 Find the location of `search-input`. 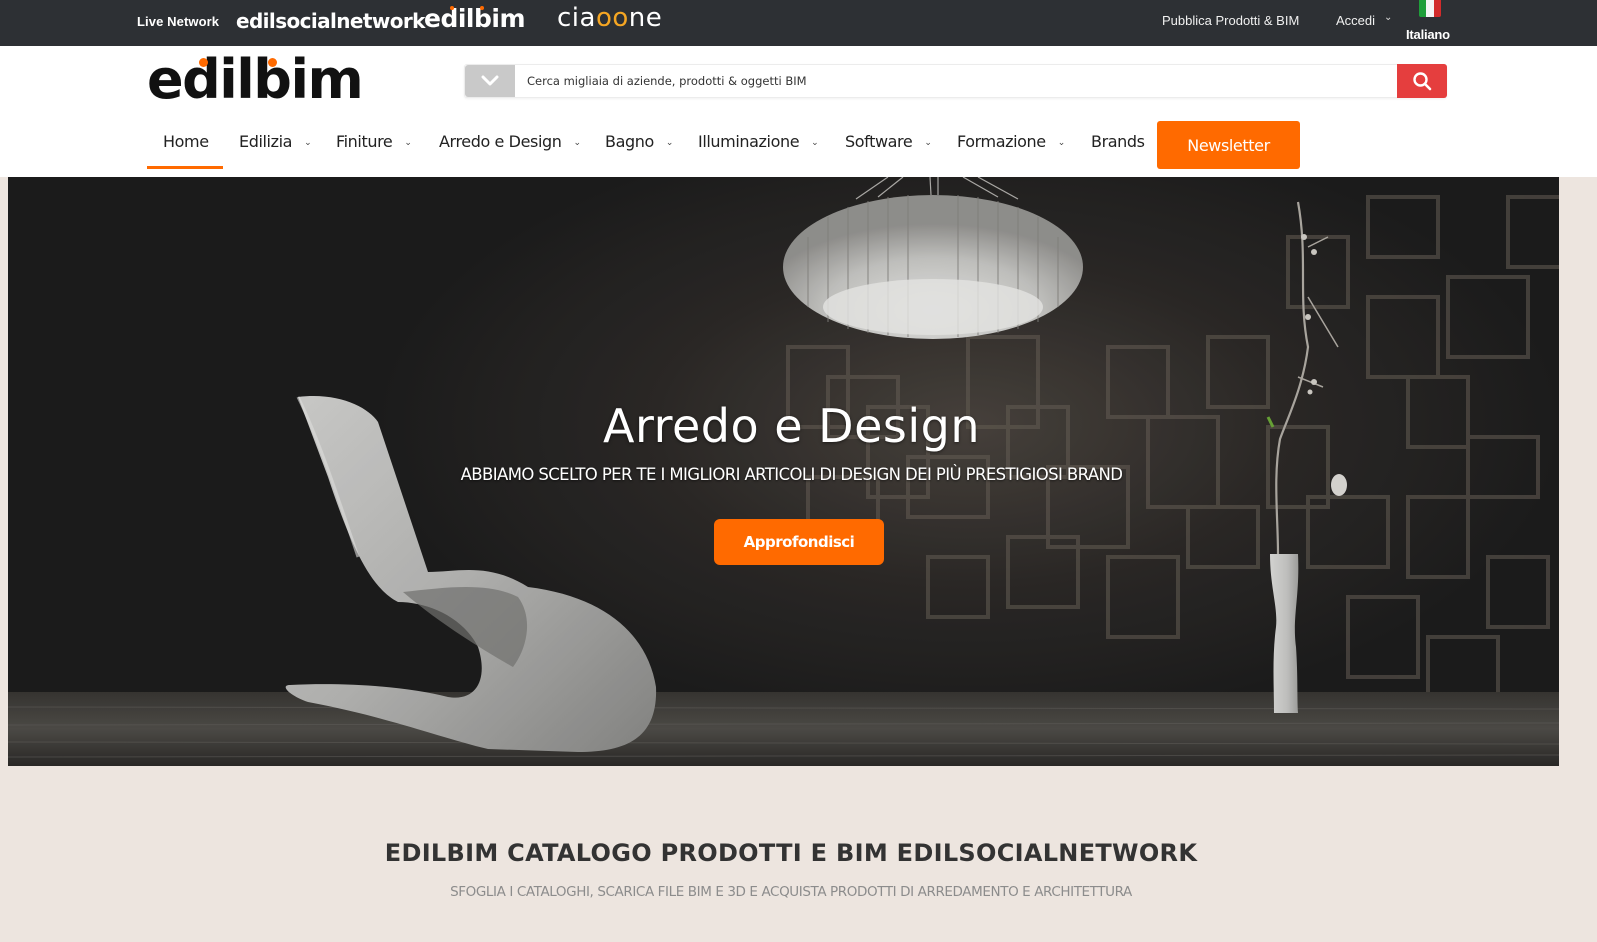

search-input is located at coordinates (955, 81).